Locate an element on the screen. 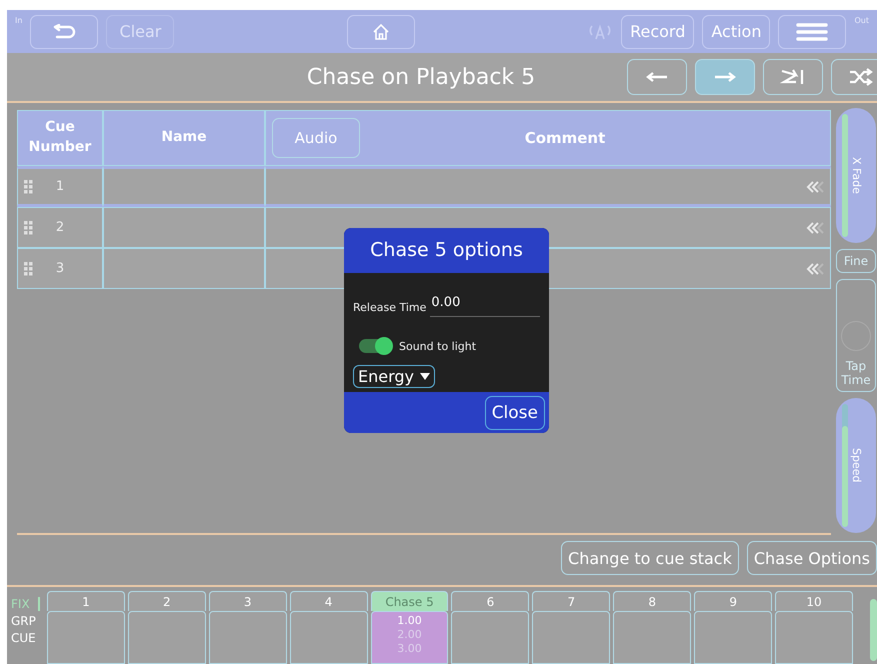  cue-value: 1.00 is located at coordinates (409, 620).